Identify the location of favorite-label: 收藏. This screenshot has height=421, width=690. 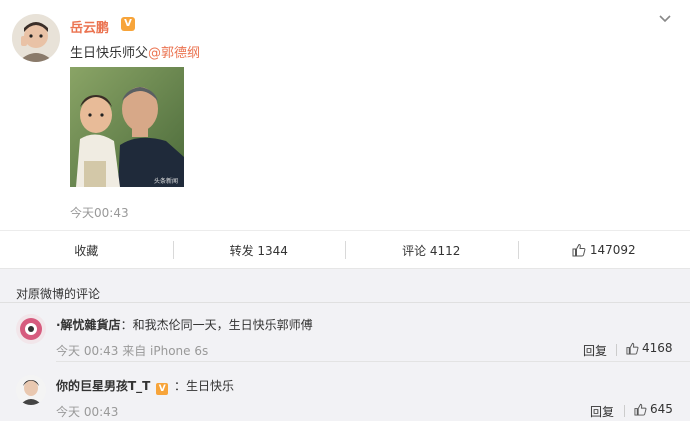
(86, 250).